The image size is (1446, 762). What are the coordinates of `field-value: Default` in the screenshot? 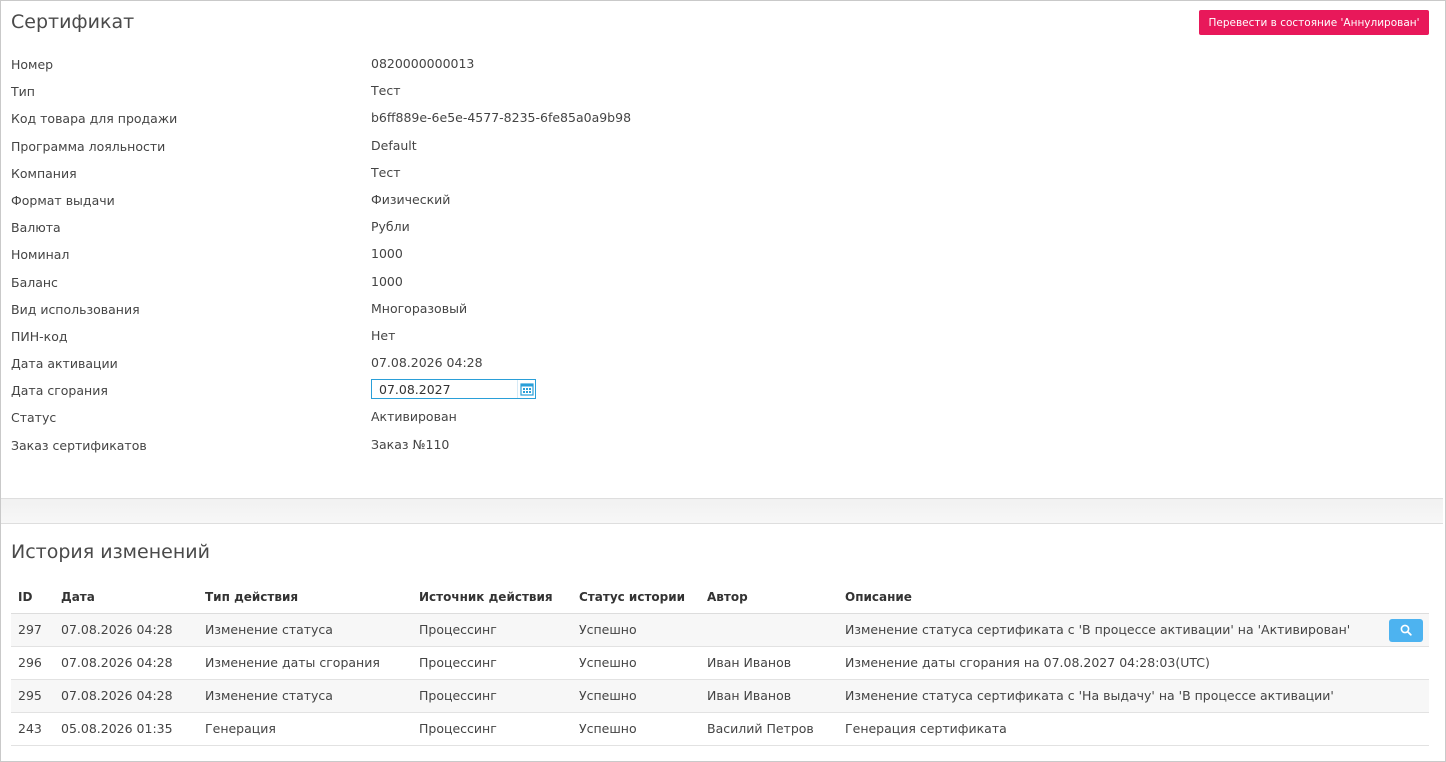 It's located at (394, 145).